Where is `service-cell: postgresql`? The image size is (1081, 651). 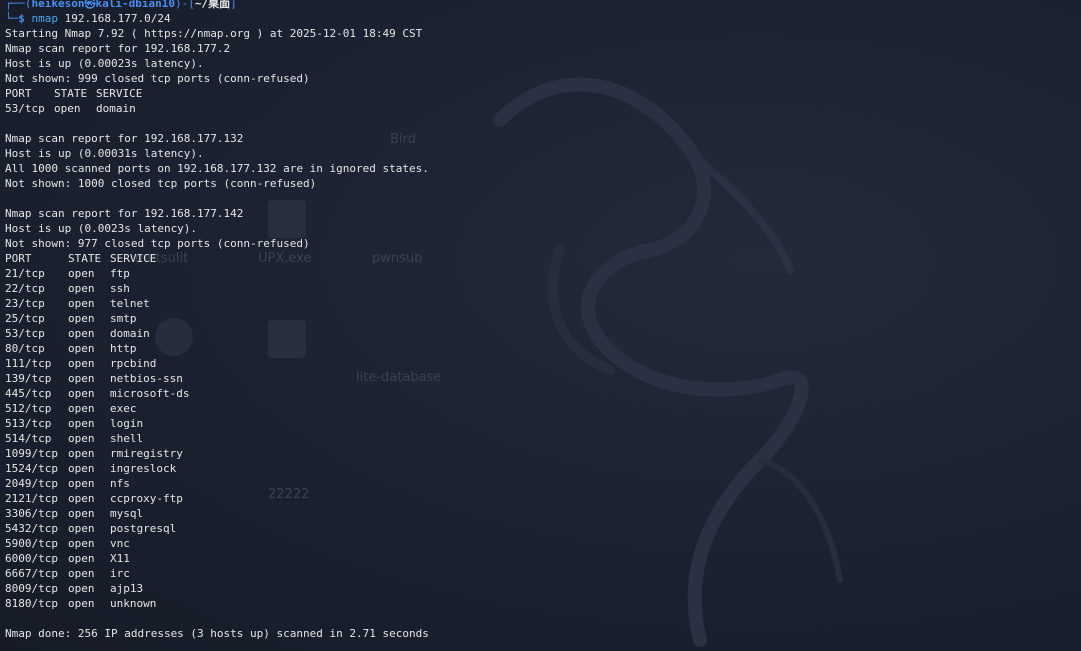 service-cell: postgresql is located at coordinates (143, 528).